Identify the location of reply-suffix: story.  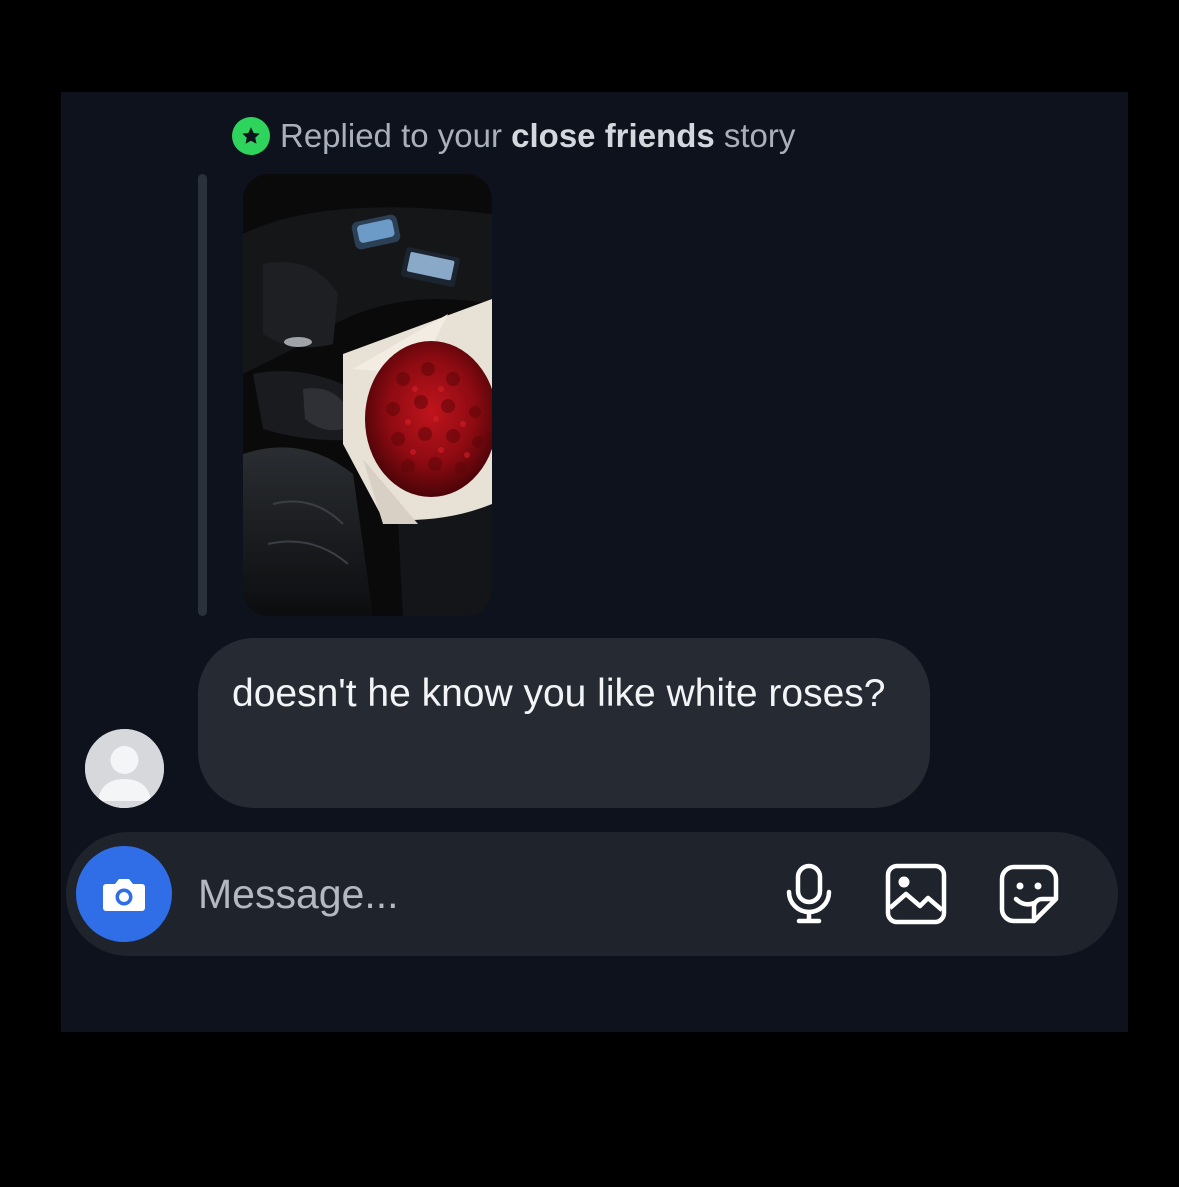
(755, 135).